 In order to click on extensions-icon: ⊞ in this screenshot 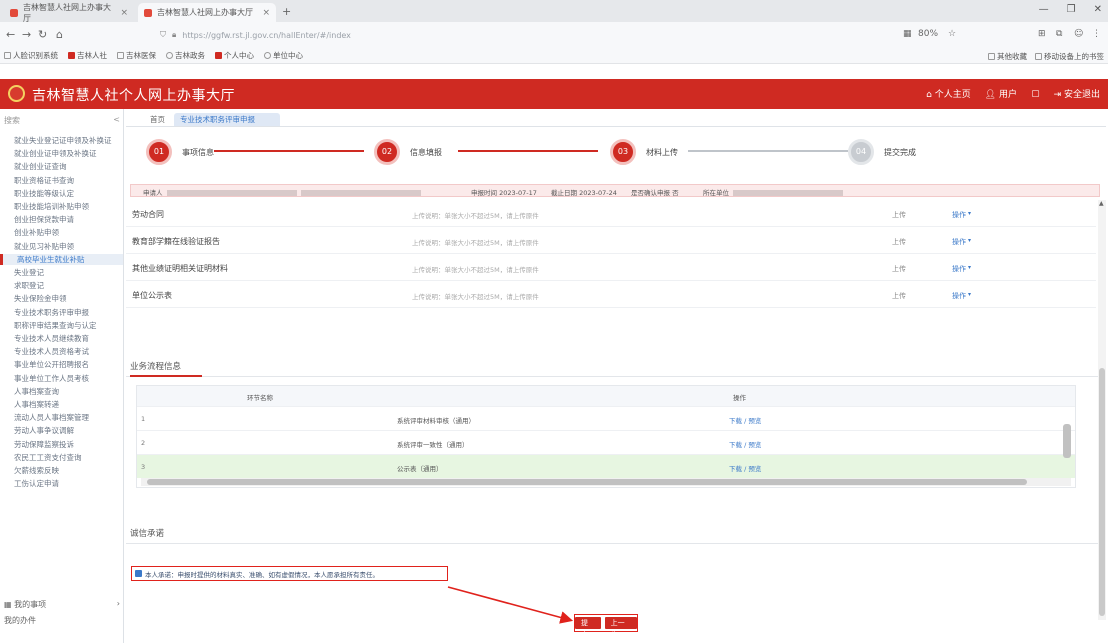, I will do `click(1042, 34)`.